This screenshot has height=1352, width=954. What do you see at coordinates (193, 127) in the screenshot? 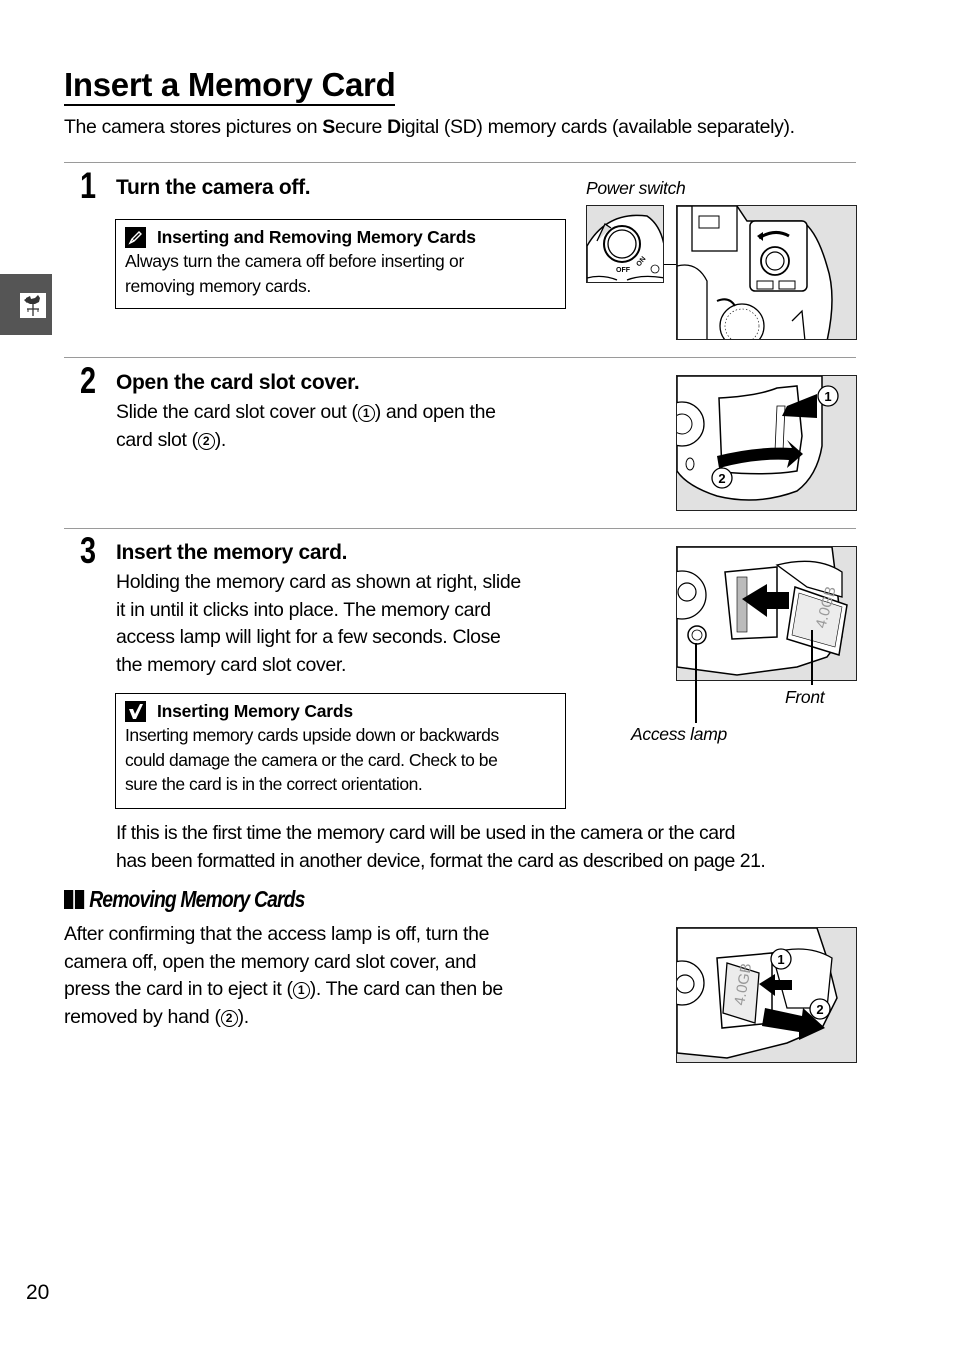
I see `intro-part: The camera stores pictures on` at bounding box center [193, 127].